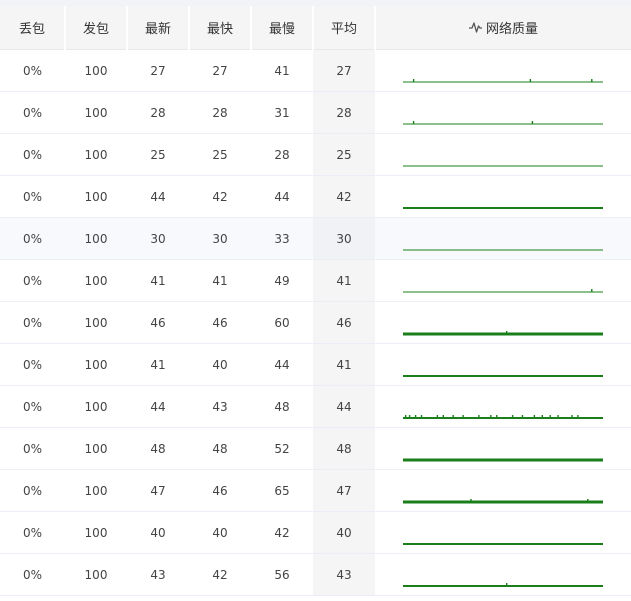 This screenshot has width=631, height=601. I want to click on header-slowest: 最慢, so click(282, 28).